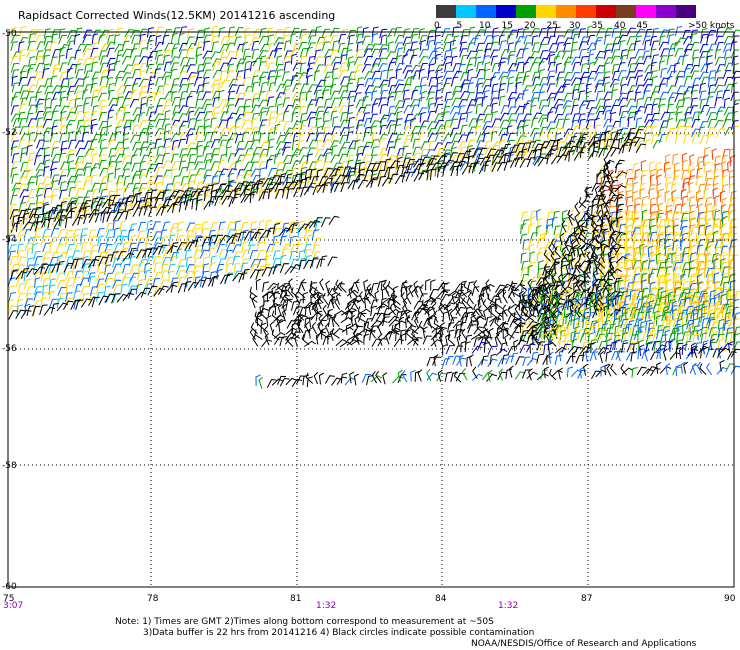 Image resolution: width=740 pixels, height=650 pixels. I want to click on lon-label-84: 84, so click(441, 599).